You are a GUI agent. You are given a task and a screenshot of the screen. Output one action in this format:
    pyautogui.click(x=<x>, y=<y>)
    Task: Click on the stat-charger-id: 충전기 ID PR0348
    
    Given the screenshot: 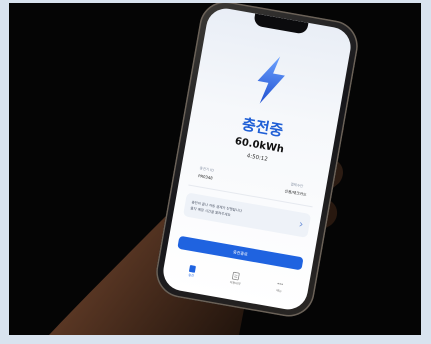 What is the action you would take?
    pyautogui.click(x=206, y=173)
    